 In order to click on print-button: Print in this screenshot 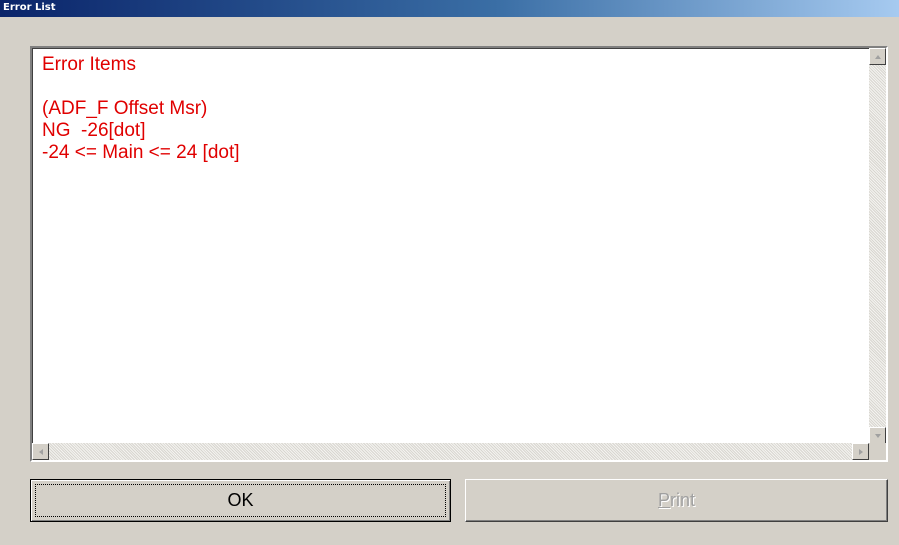, I will do `click(676, 500)`.